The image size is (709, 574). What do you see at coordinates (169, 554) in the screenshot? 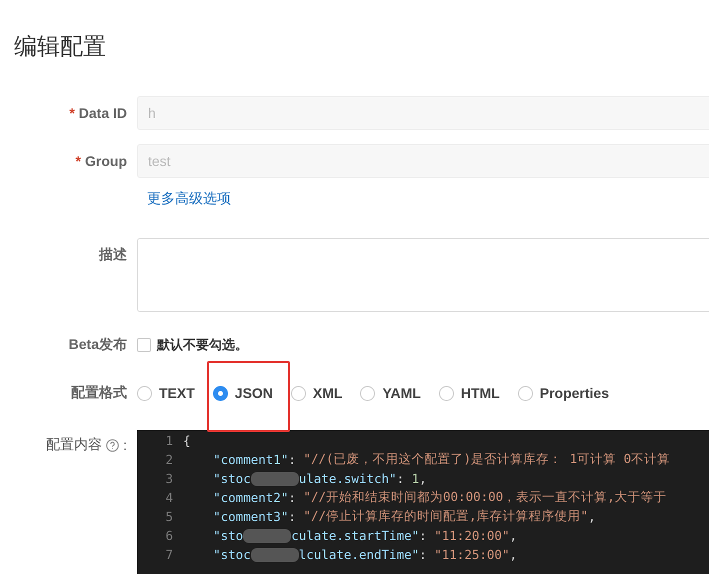
I see `line-number: 7` at bounding box center [169, 554].